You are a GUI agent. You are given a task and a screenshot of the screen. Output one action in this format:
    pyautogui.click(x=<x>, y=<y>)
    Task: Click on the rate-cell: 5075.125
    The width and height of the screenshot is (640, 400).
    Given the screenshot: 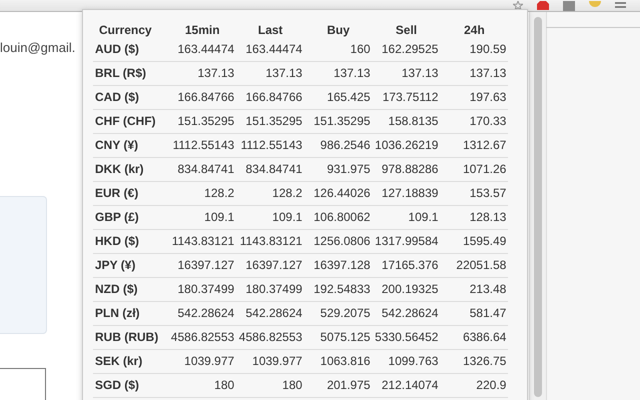 What is the action you would take?
    pyautogui.click(x=338, y=338)
    